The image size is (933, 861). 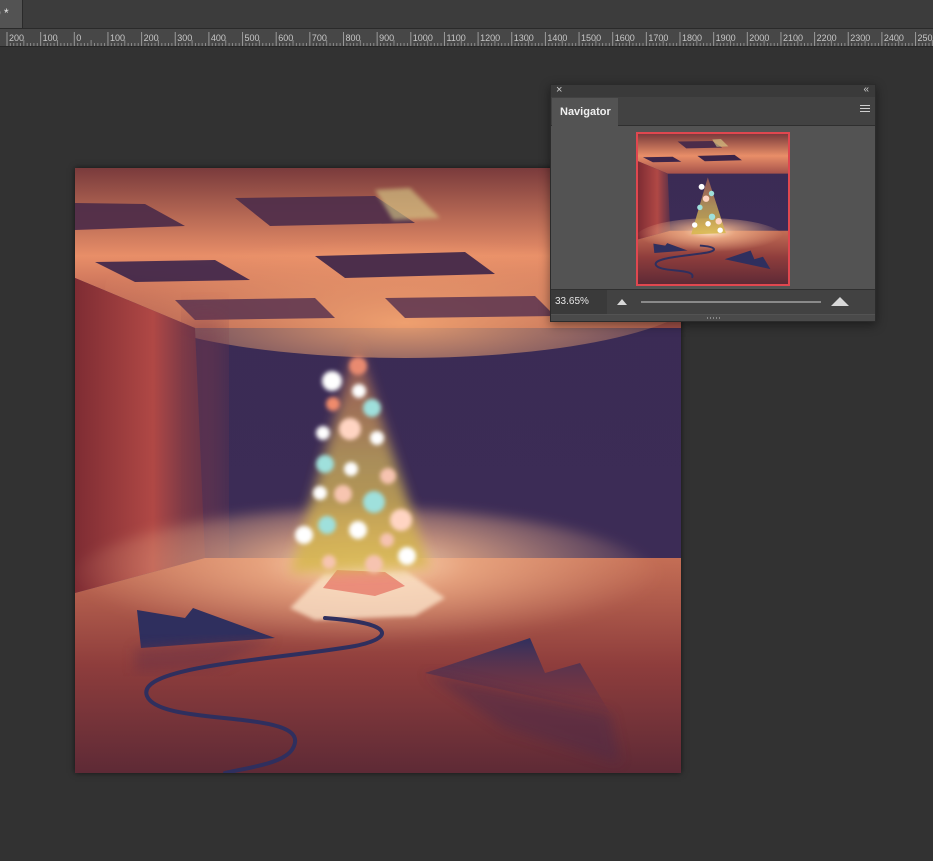 What do you see at coordinates (557, 38) in the screenshot?
I see `ruler-label: 1400` at bounding box center [557, 38].